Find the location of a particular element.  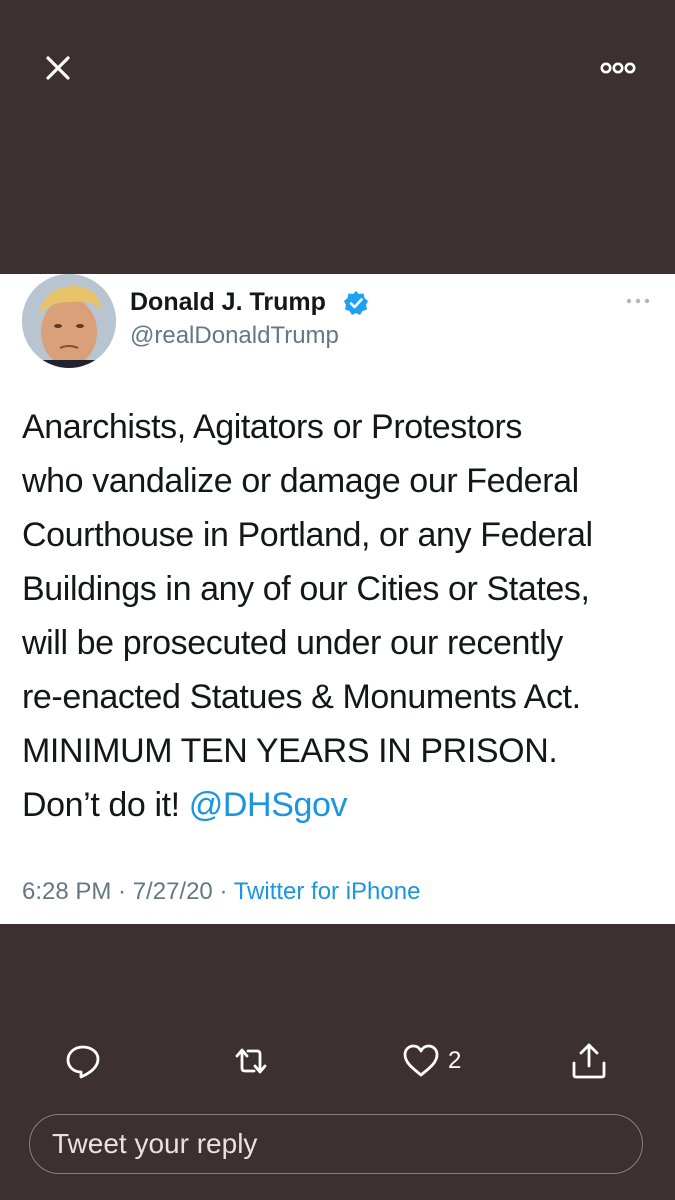

heart-icon is located at coordinates (421, 1060).